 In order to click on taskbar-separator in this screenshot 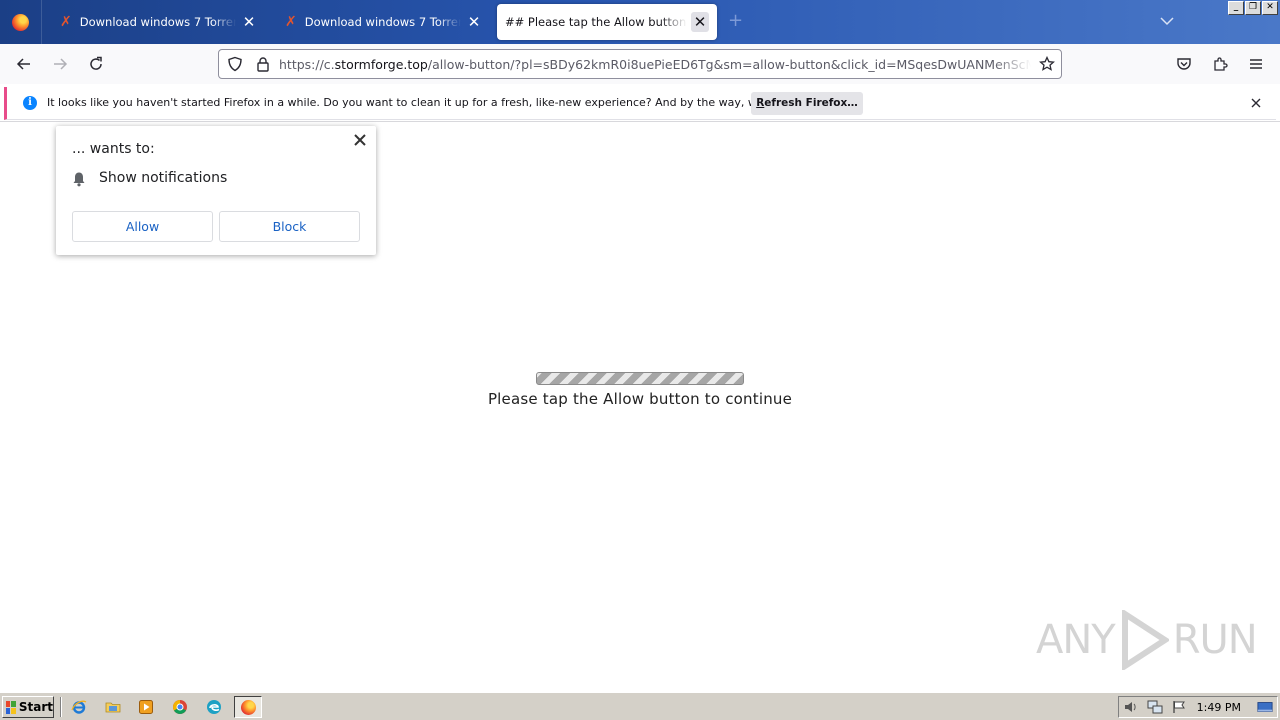, I will do `click(61, 707)`.